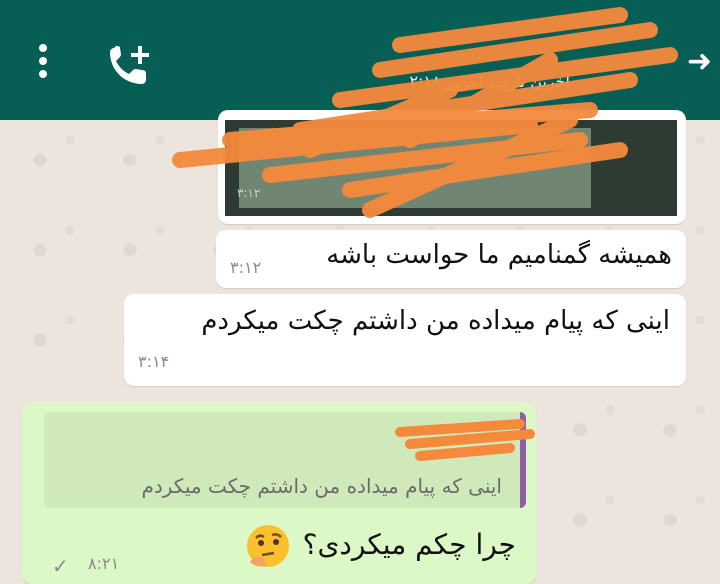 The height and width of the screenshot is (584, 720). Describe the element at coordinates (60, 566) in the screenshot. I see `sent-check-icon: ✓` at that location.